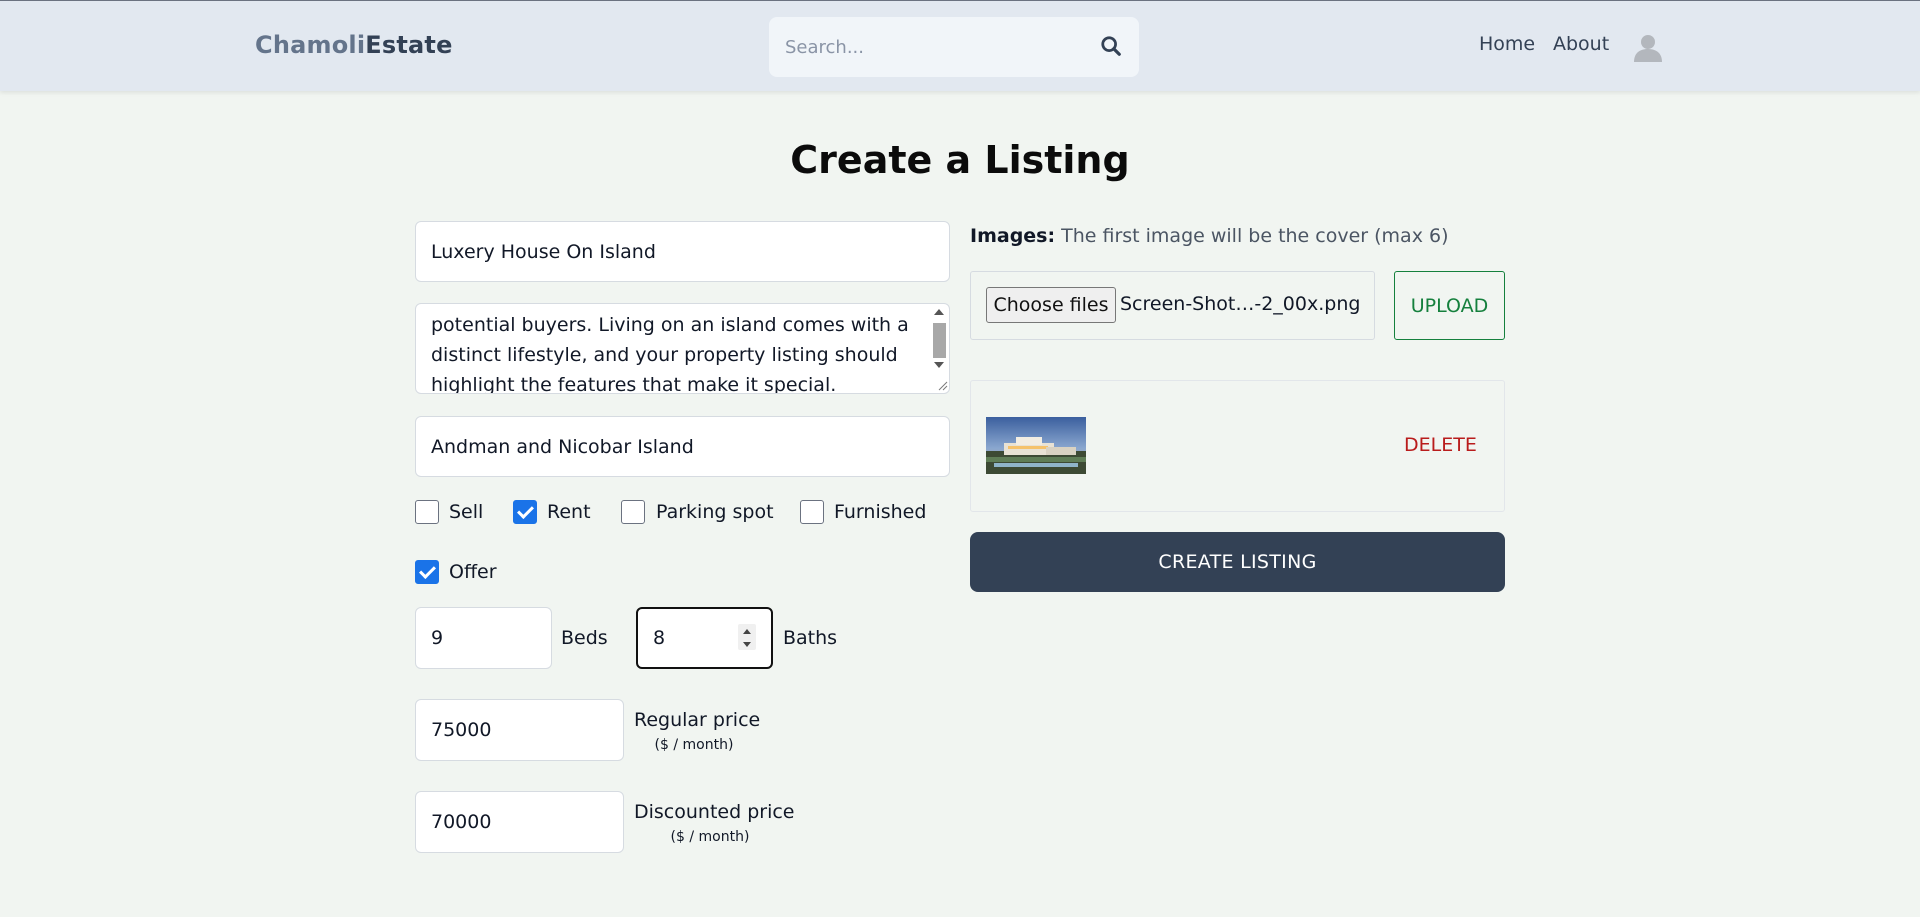 The width and height of the screenshot is (1920, 917). Describe the element at coordinates (747, 644) in the screenshot. I see `stepper-down-icon` at that location.